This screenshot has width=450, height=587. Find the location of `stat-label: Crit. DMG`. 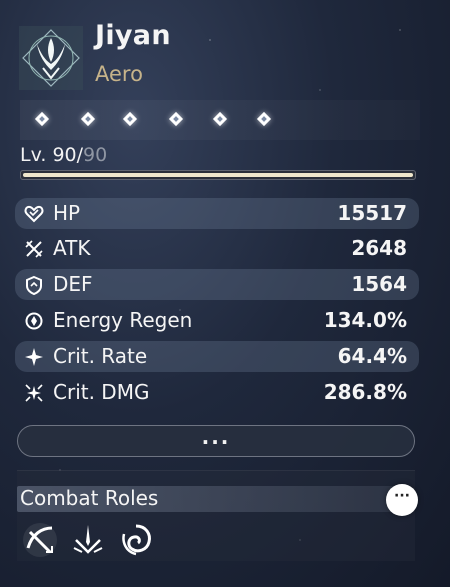

stat-label: Crit. DMG is located at coordinates (101, 392).